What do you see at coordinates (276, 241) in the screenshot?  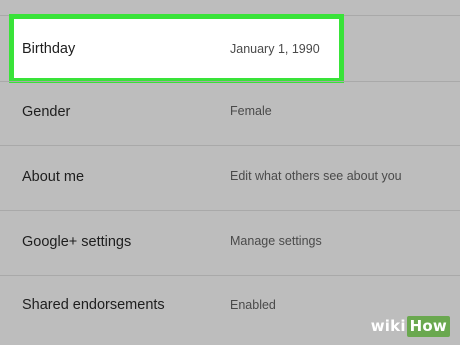 I see `row-google-plus-settings-value: Manage settings` at bounding box center [276, 241].